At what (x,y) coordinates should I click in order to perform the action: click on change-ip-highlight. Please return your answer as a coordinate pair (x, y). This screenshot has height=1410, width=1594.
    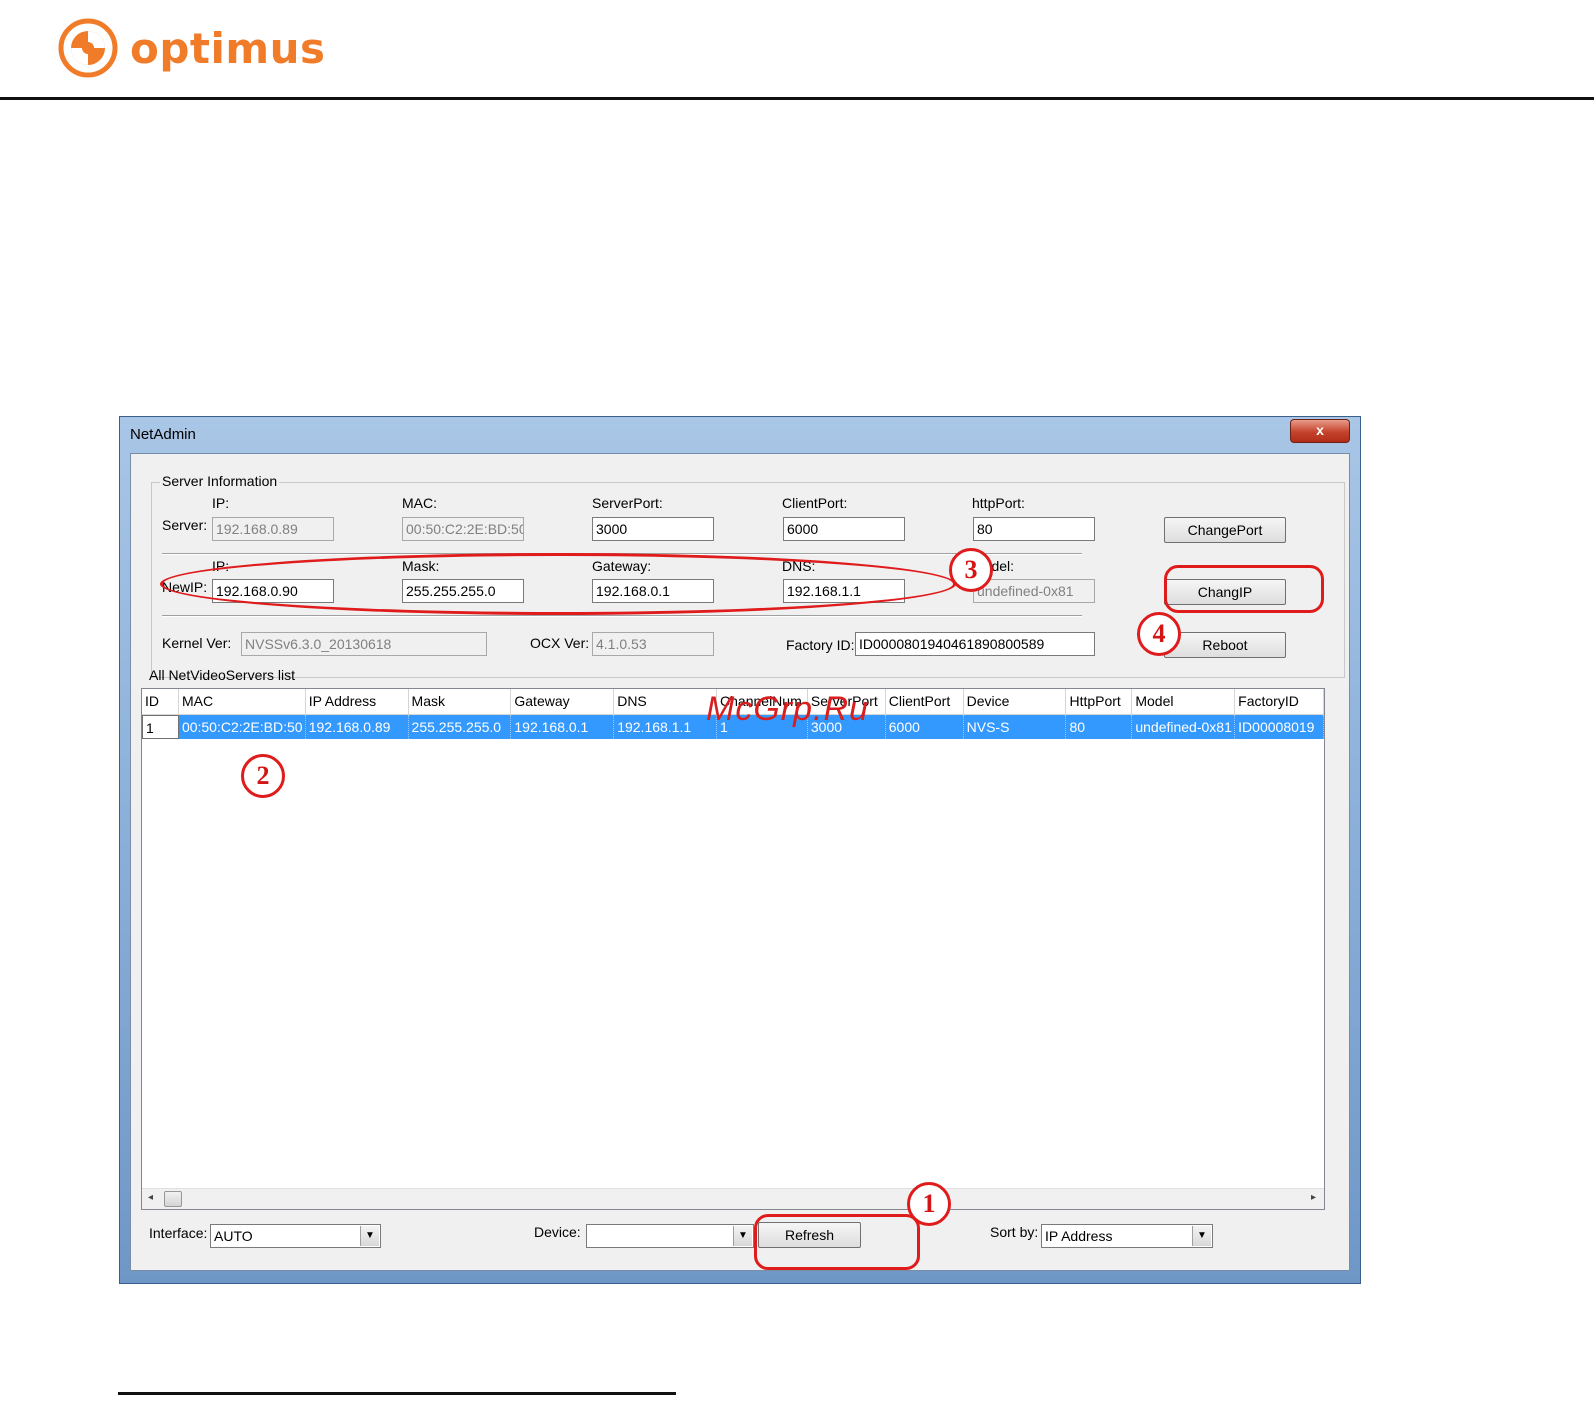
    Looking at the image, I should click on (1244, 589).